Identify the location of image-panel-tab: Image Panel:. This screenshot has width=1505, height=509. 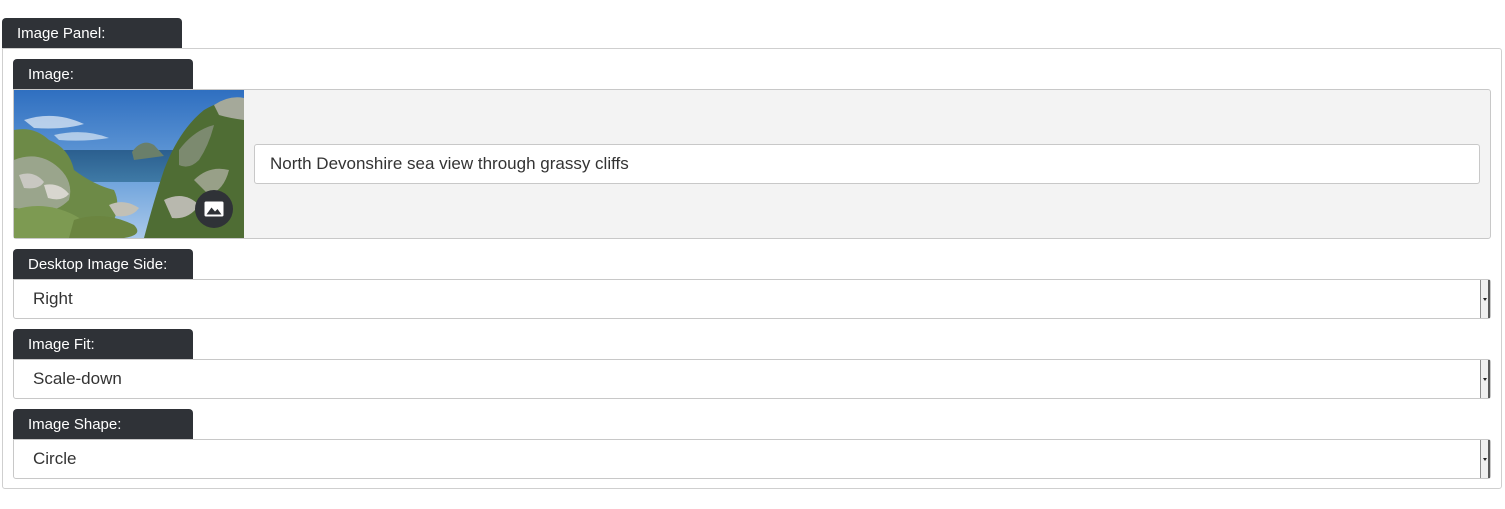
(92, 33).